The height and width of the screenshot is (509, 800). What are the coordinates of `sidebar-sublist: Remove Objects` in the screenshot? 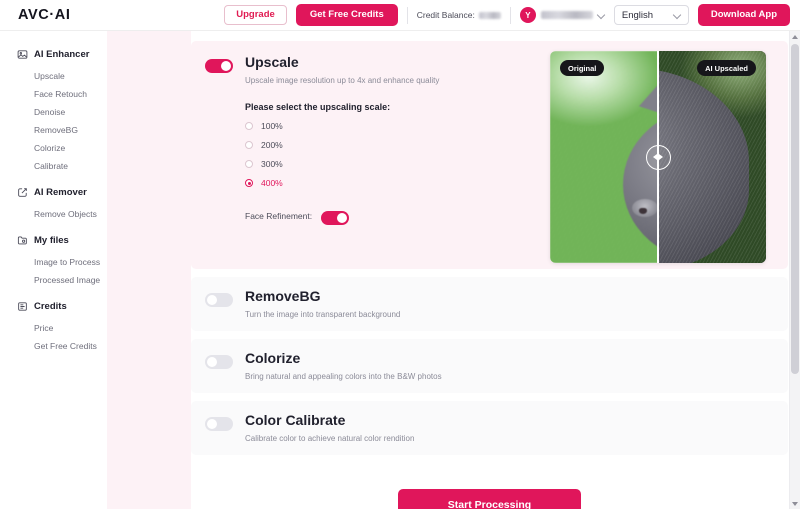 It's located at (53, 213).